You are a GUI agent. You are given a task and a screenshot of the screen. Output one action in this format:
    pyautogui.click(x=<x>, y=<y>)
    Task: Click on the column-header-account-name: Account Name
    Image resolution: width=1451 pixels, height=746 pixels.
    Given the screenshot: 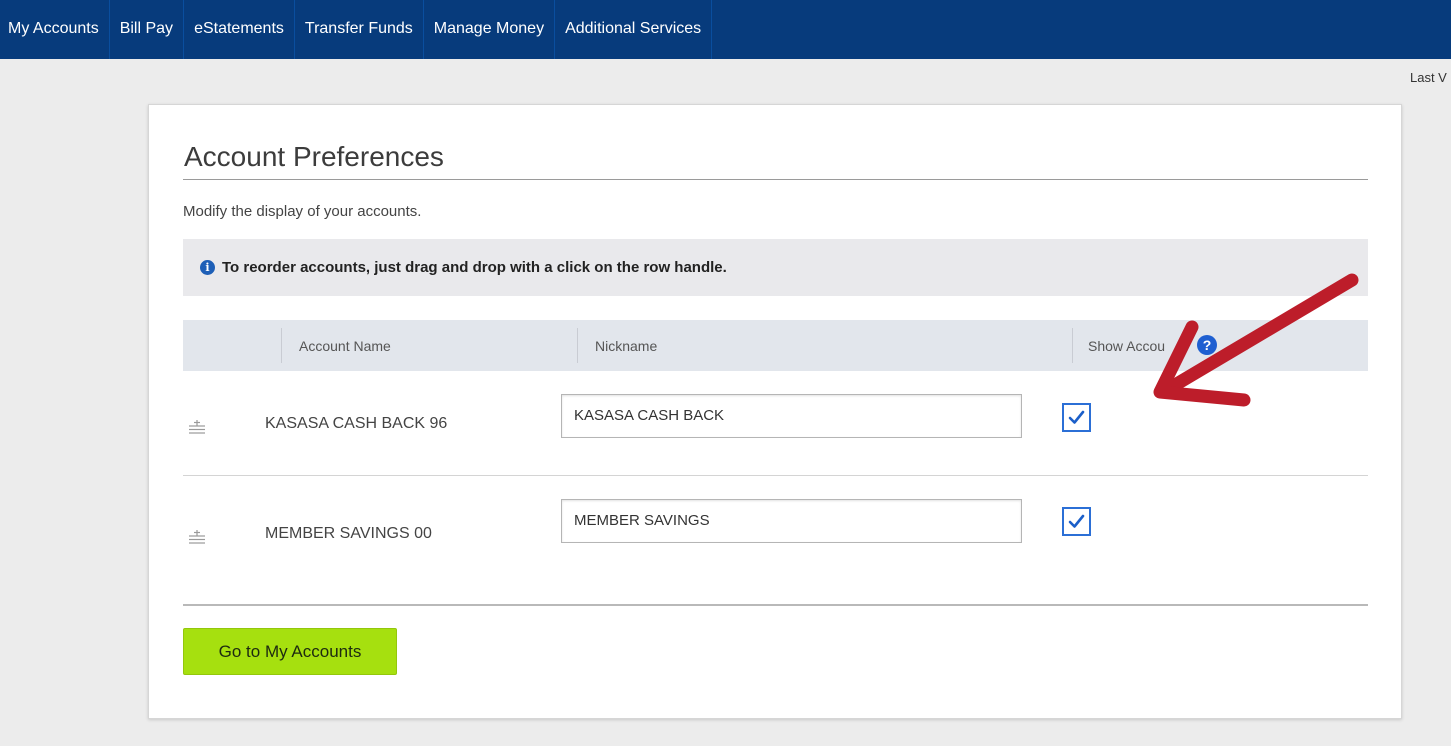 What is the action you would take?
    pyautogui.click(x=345, y=345)
    